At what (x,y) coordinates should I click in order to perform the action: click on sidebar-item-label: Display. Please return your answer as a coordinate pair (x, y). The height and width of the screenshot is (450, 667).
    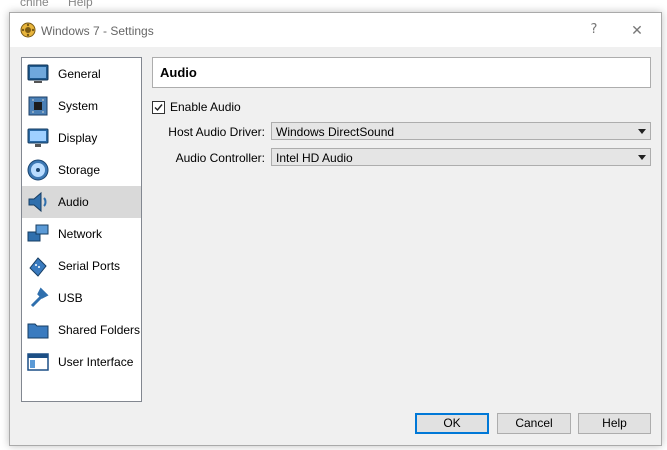
    Looking at the image, I should click on (78, 138).